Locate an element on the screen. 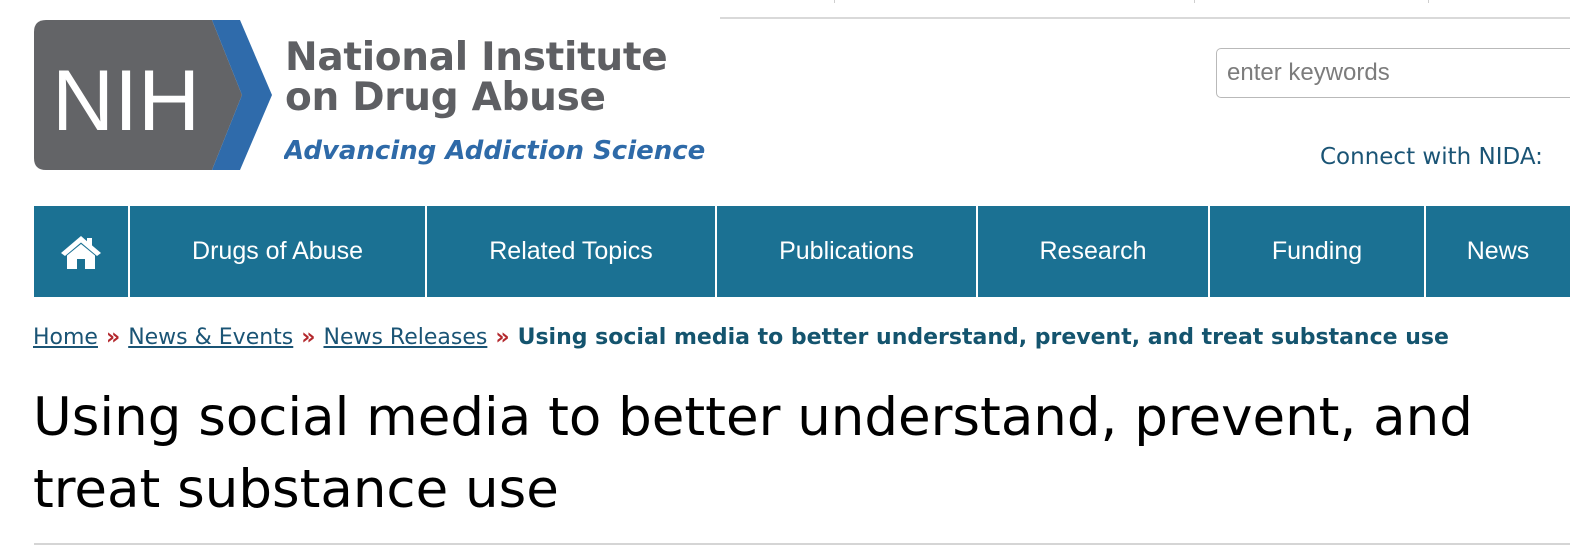 This screenshot has height=558, width=1570. breadcrumb-link-news-events: News & Events is located at coordinates (210, 337).